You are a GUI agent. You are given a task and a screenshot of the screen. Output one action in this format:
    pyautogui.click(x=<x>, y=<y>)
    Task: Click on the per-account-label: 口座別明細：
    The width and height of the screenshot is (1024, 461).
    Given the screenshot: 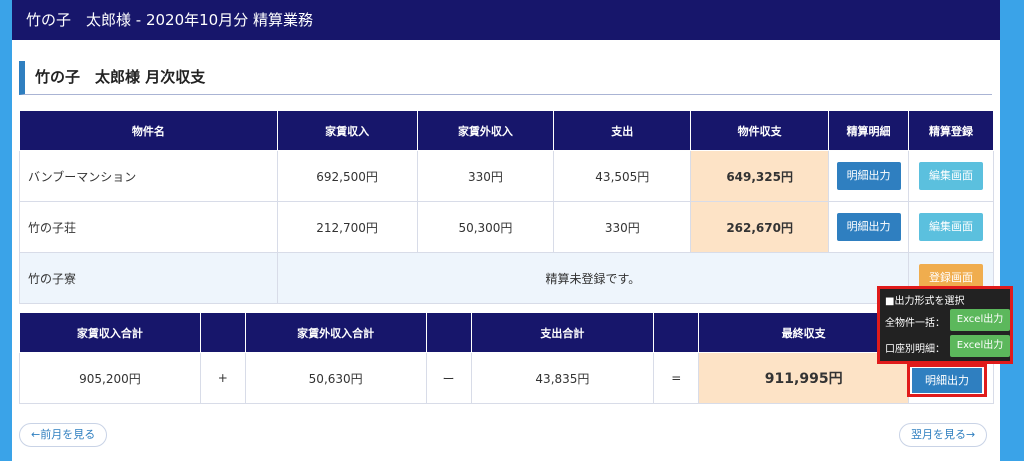 What is the action you would take?
    pyautogui.click(x=915, y=349)
    